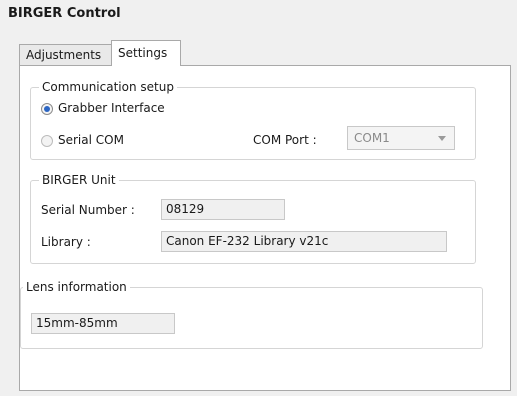 This screenshot has width=517, height=396. I want to click on com-port-select: COM1, so click(401, 138).